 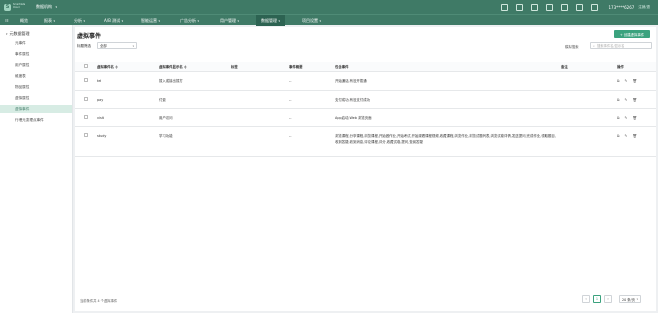 I want to click on sidebar-item-tracking-events: 行埋元变理点事件, so click(x=36, y=120).